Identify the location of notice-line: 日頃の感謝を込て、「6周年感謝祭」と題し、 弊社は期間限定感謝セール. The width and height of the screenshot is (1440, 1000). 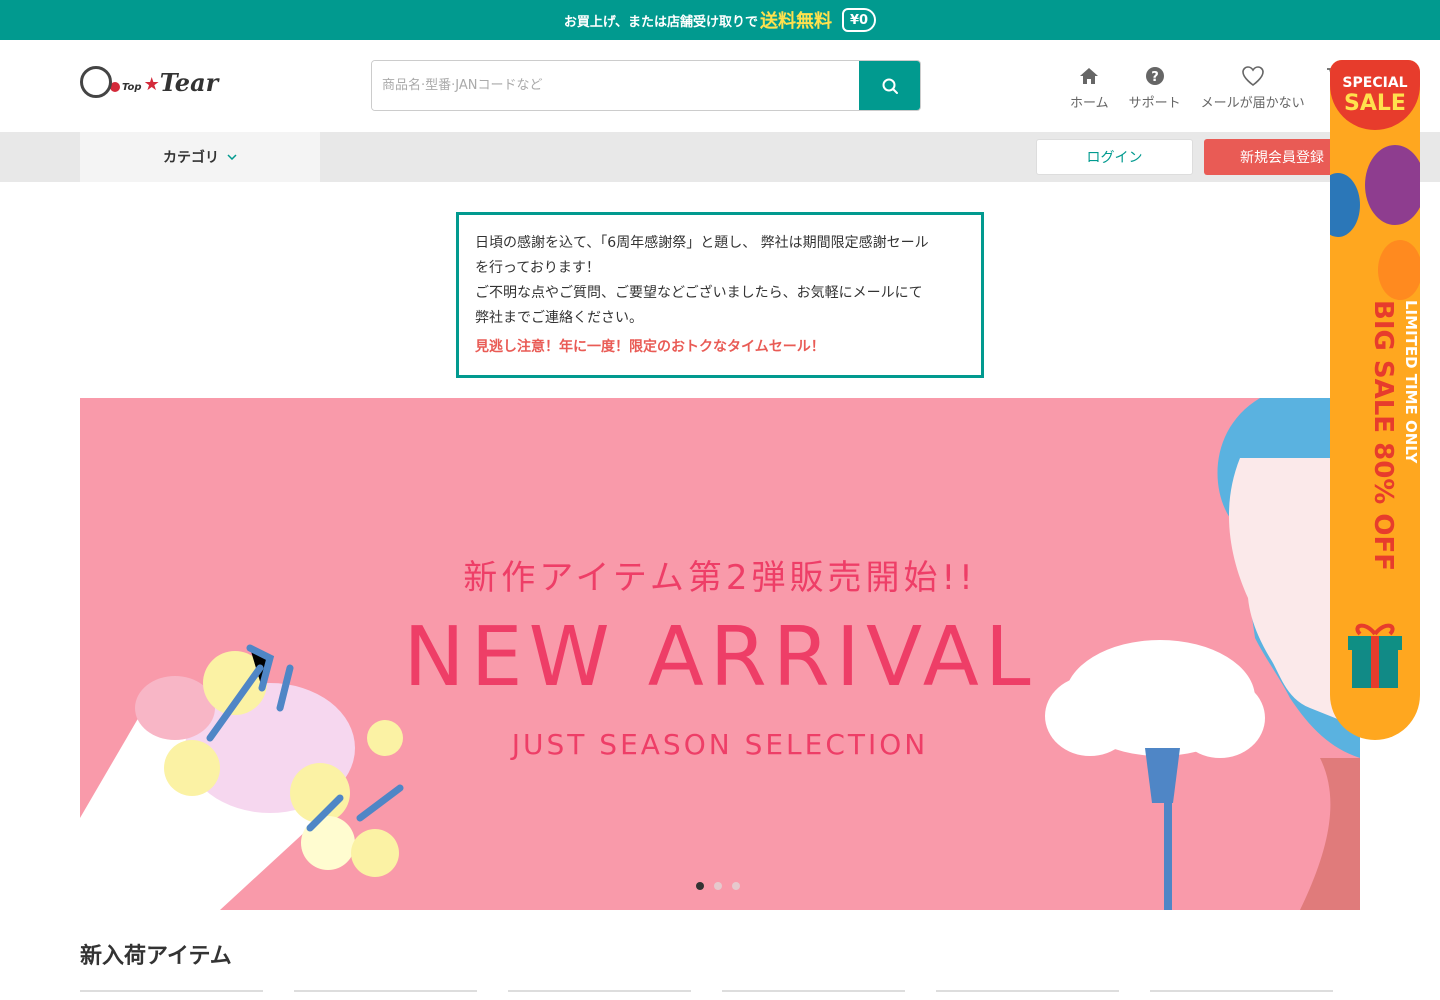
(702, 243).